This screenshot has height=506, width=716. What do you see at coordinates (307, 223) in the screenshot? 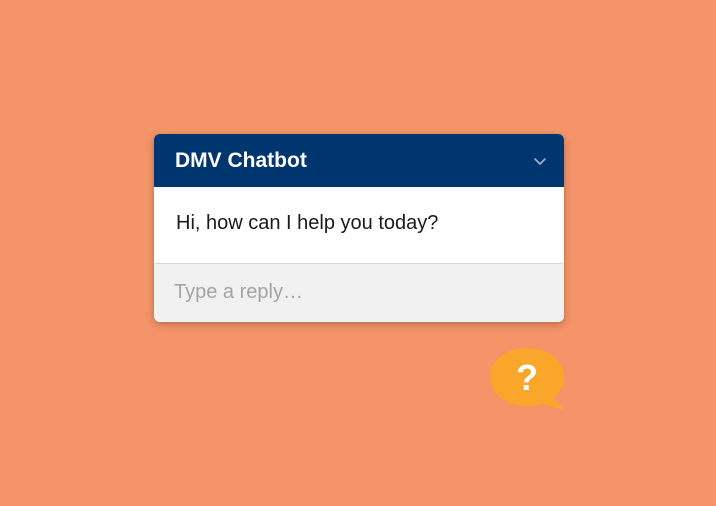
I see `bot-message: Hi, how can I help you today?` at bounding box center [307, 223].